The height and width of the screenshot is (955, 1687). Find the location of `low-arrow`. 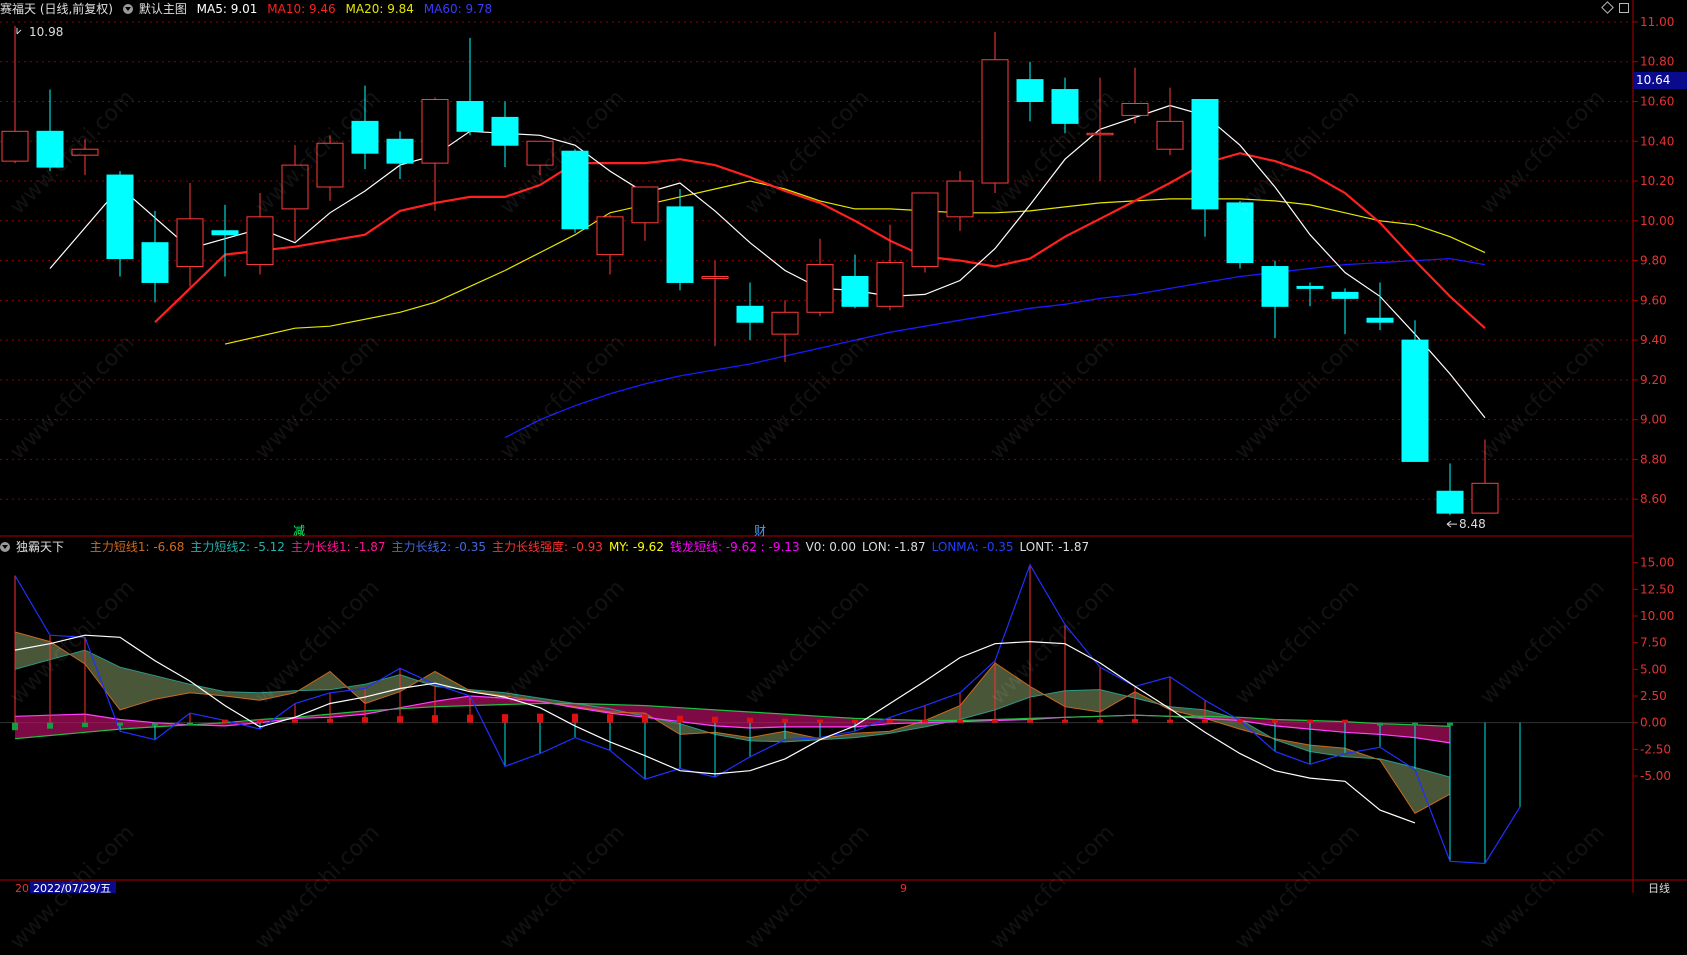

low-arrow is located at coordinates (1451, 524).